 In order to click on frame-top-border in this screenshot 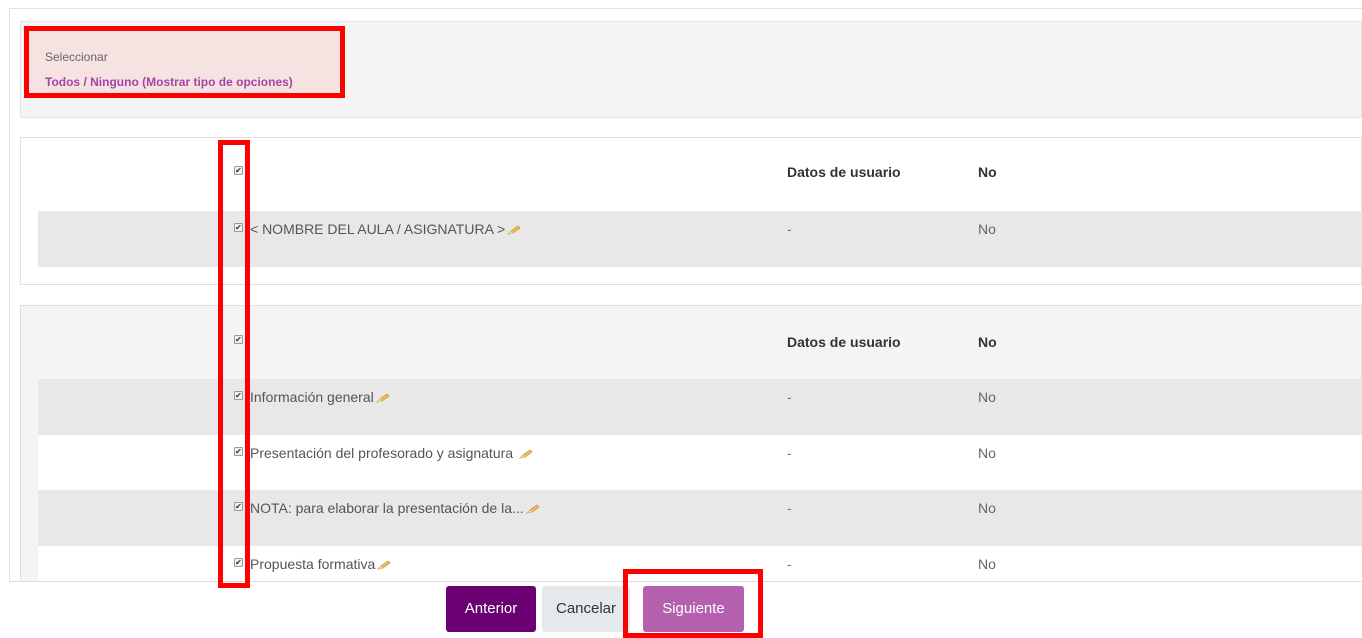, I will do `click(685, 8)`.